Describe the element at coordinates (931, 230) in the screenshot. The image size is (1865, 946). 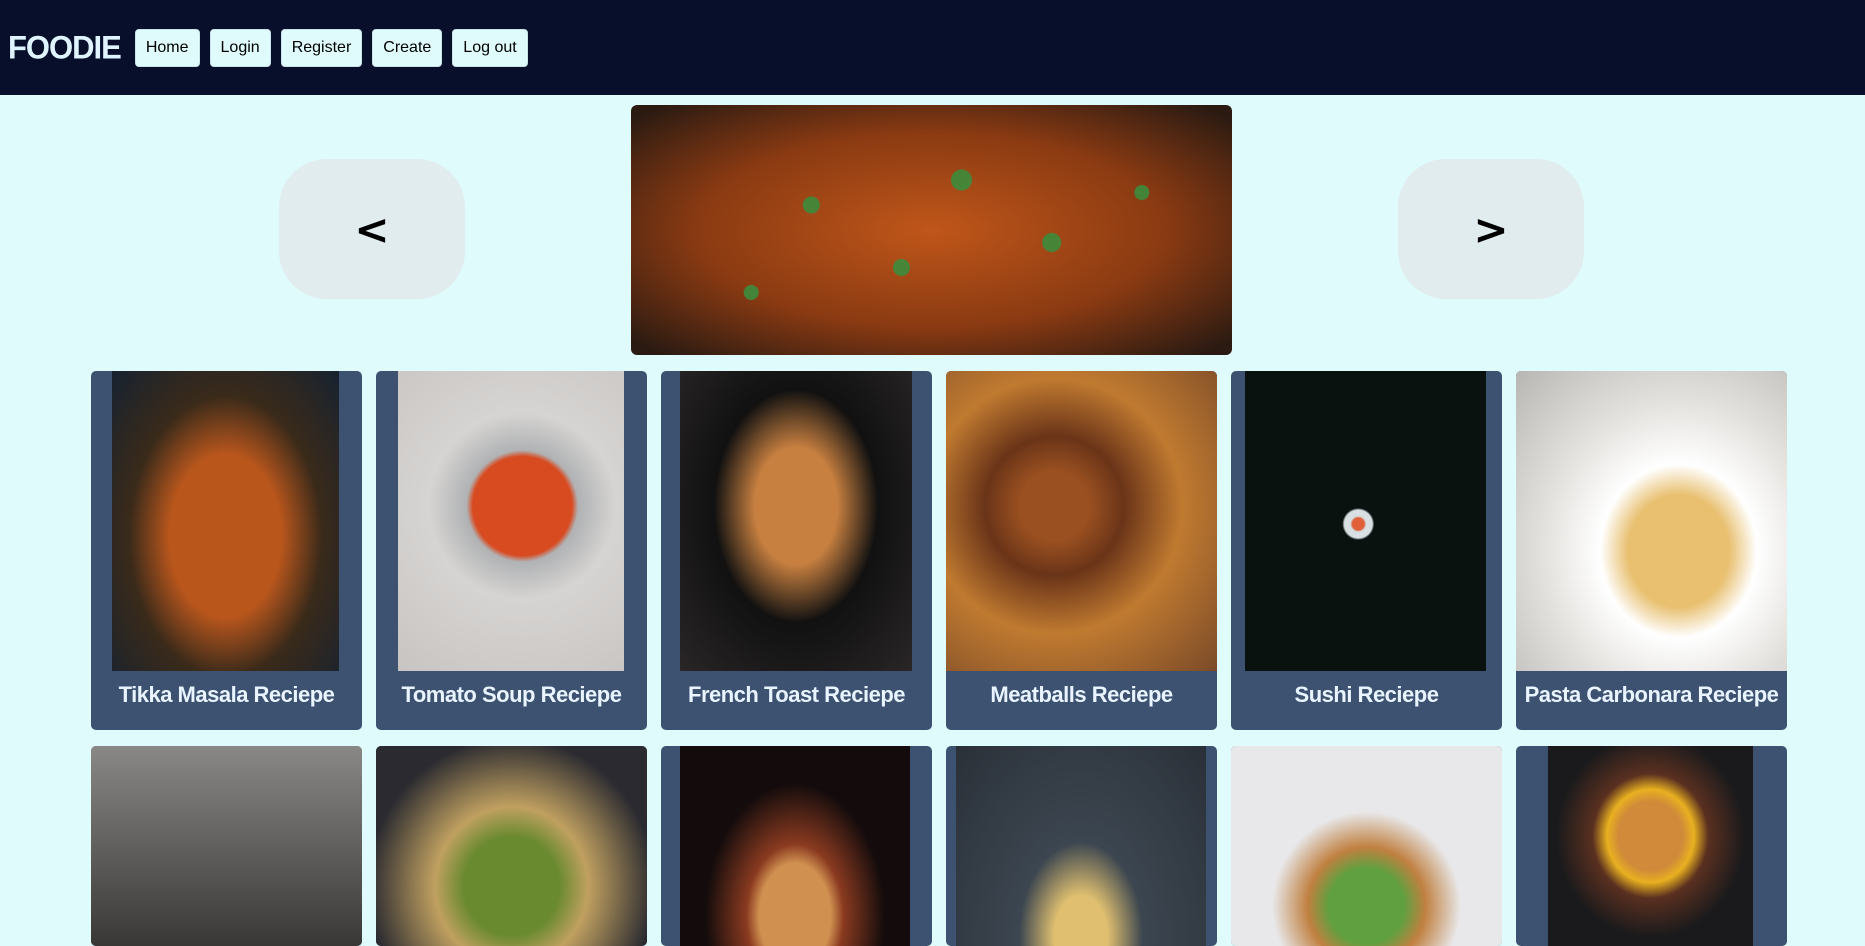
I see `carousel-image` at that location.